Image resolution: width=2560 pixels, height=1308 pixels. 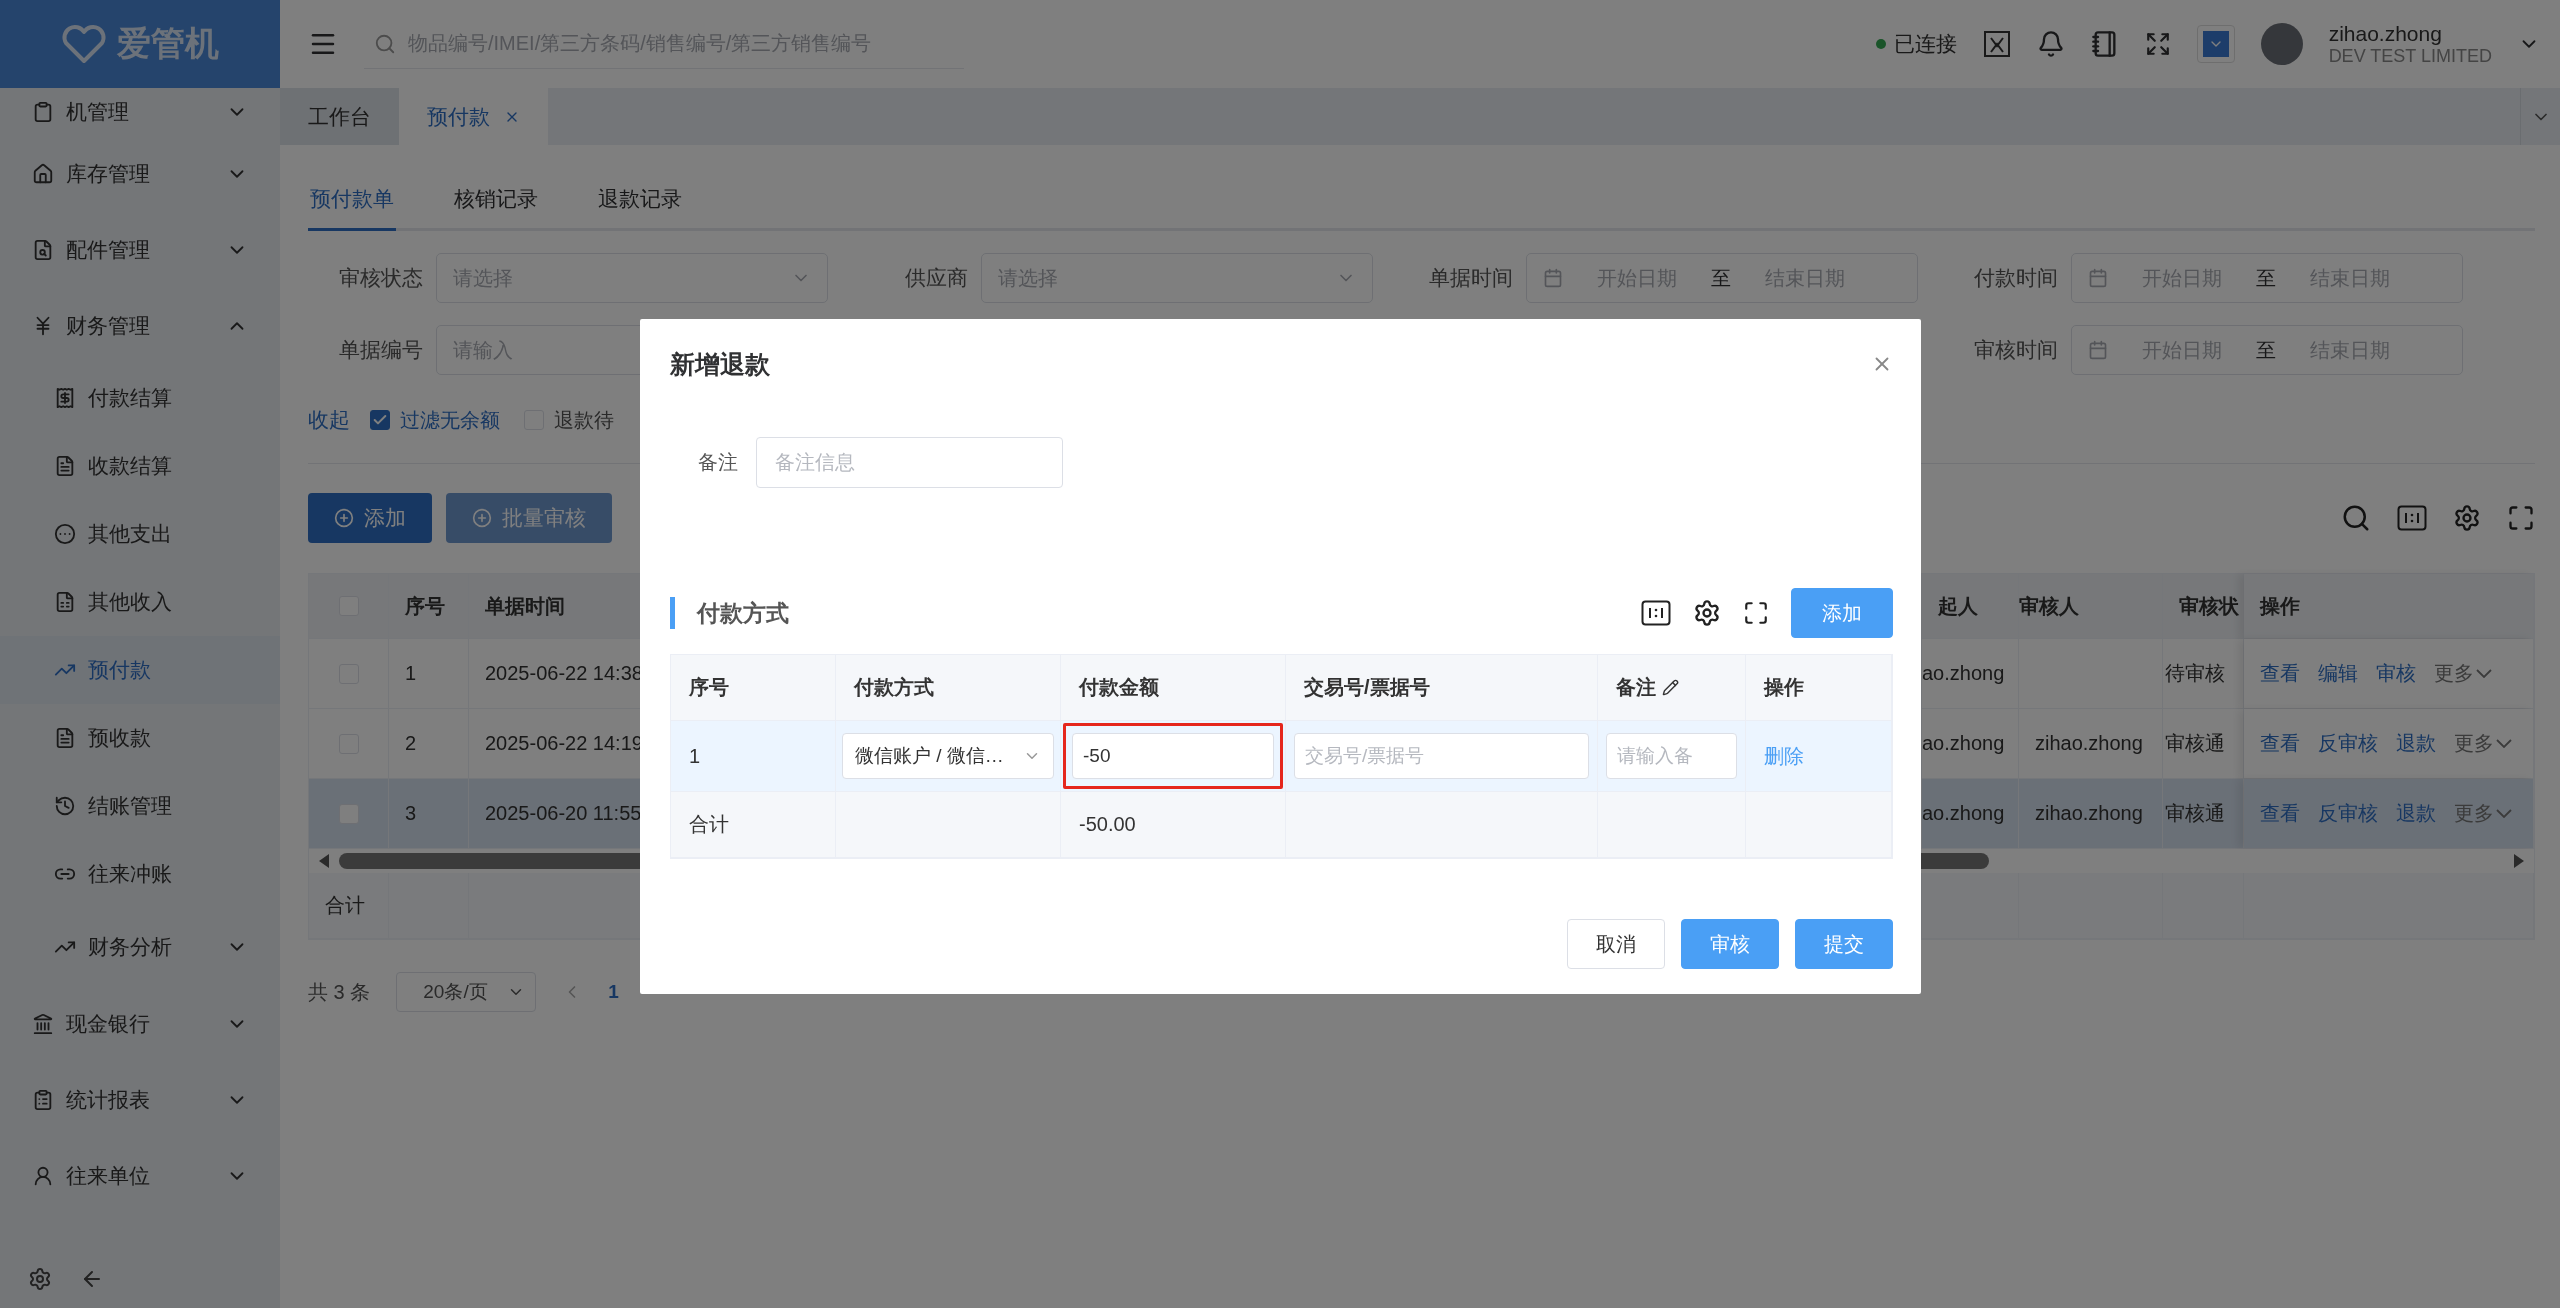 What do you see at coordinates (1441, 756) in the screenshot?
I see `reference-input: 交易号/票据号` at bounding box center [1441, 756].